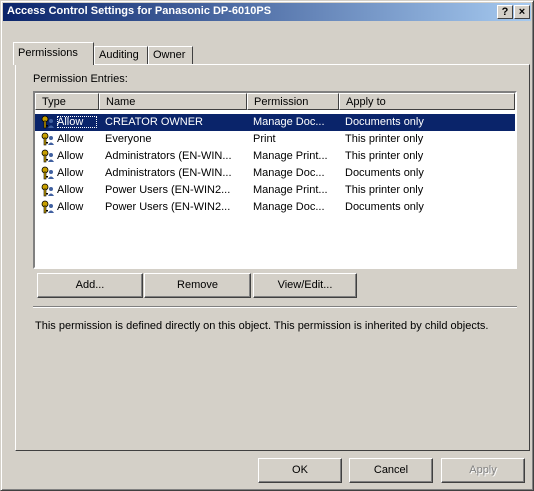 The width and height of the screenshot is (534, 491). Describe the element at coordinates (505, 12) in the screenshot. I see `help-button: ?` at that location.